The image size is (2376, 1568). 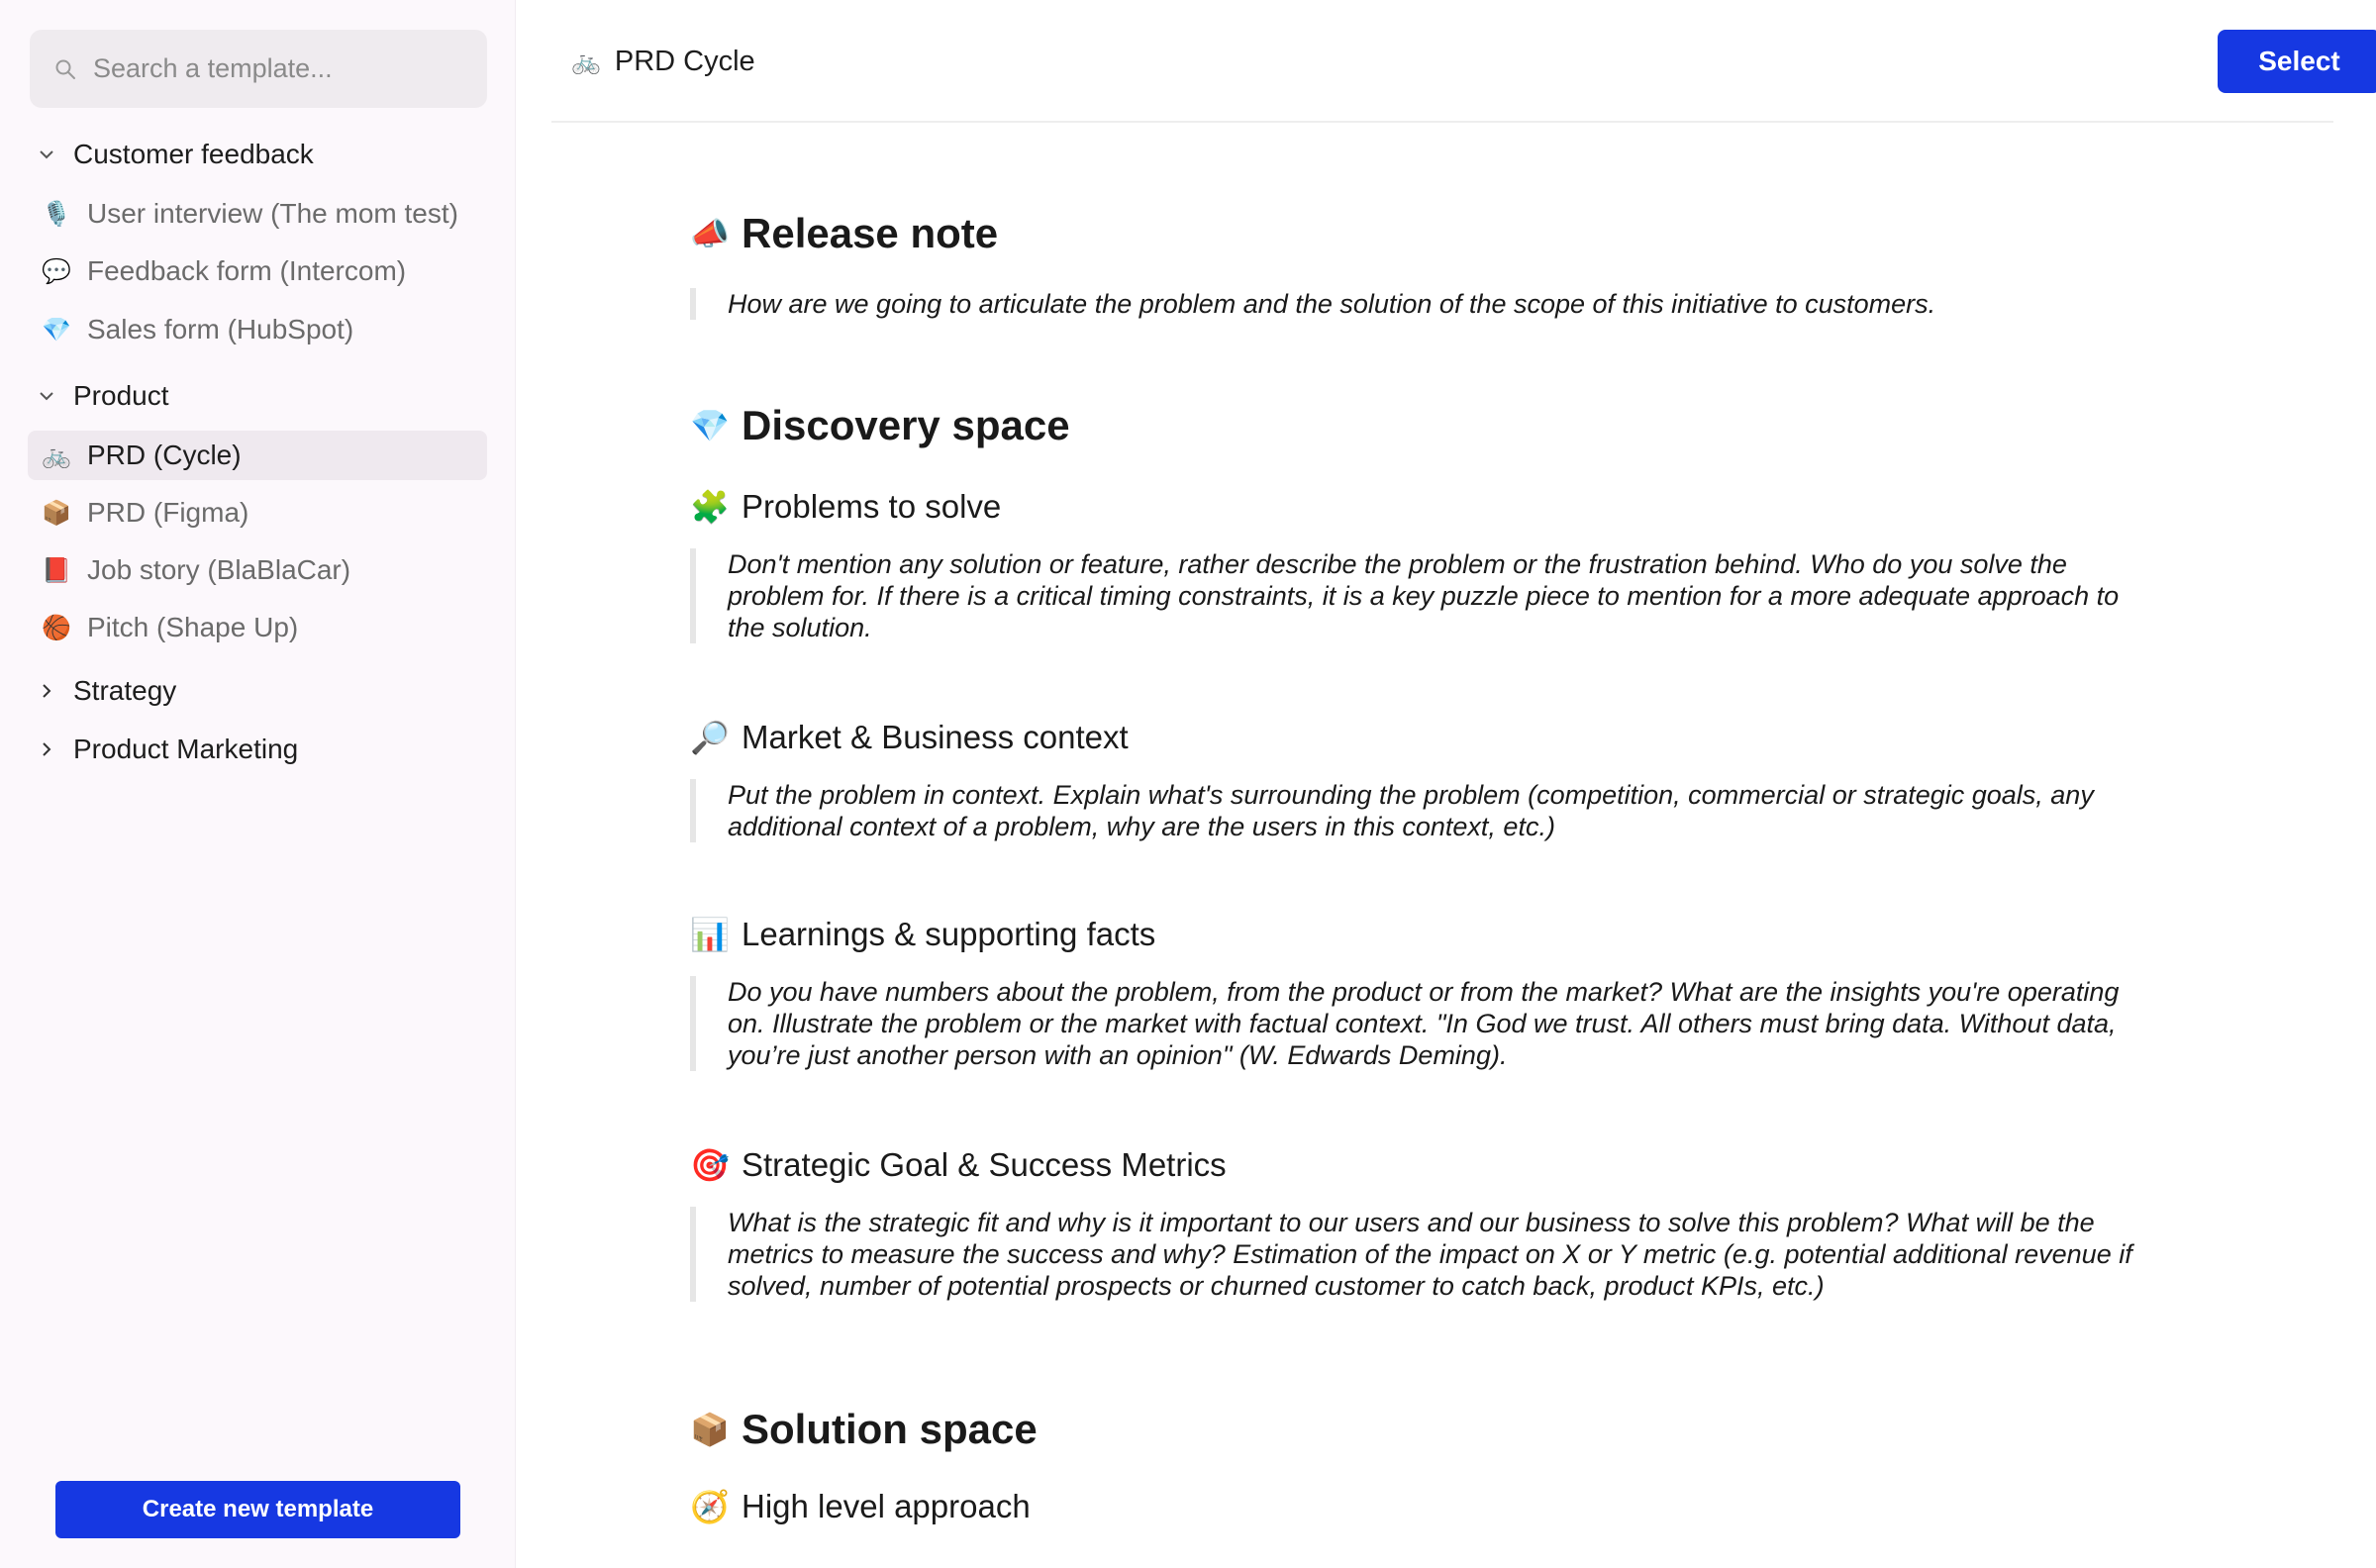 I want to click on template-job-story: 📕 Job story (BlaBlaCar), so click(x=257, y=570).